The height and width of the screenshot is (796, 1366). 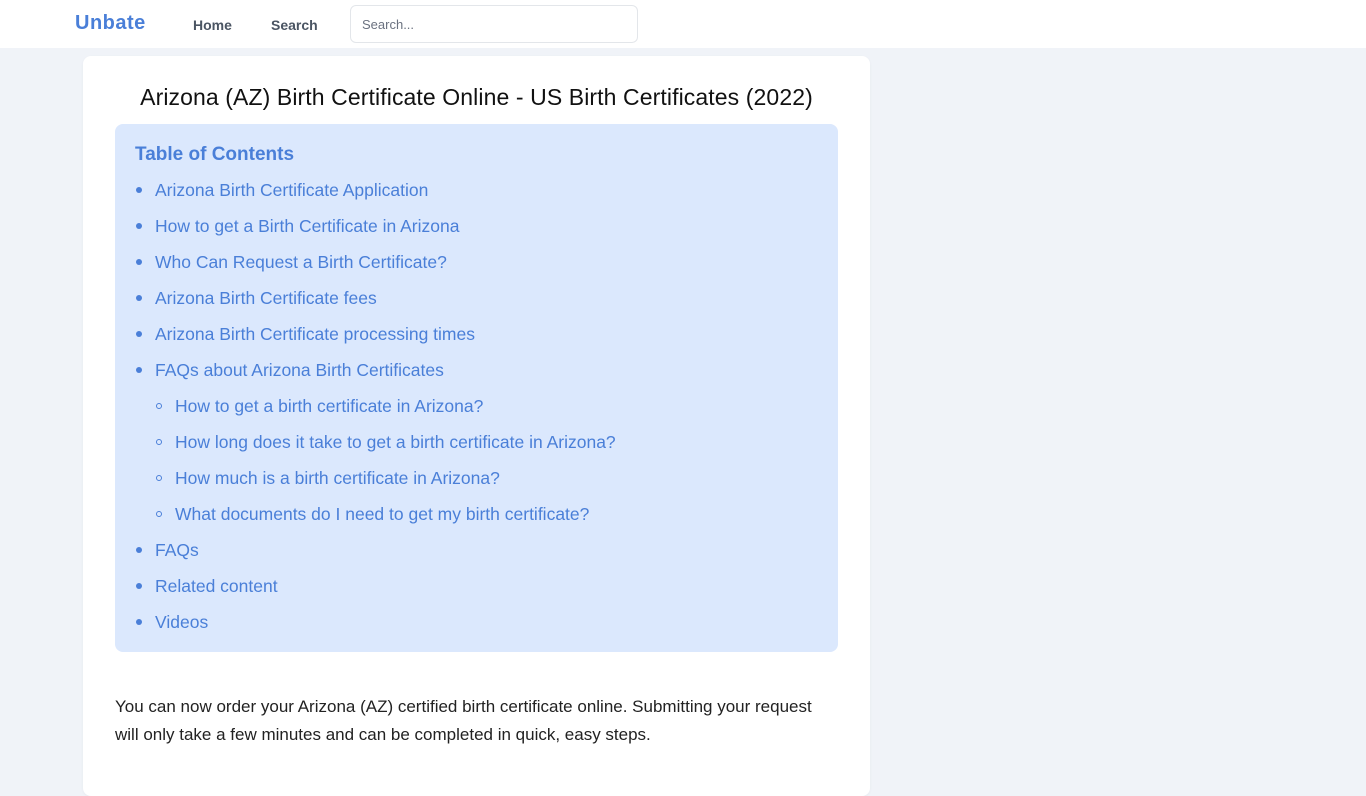 What do you see at coordinates (181, 622) in the screenshot?
I see `toc-link: Videos` at bounding box center [181, 622].